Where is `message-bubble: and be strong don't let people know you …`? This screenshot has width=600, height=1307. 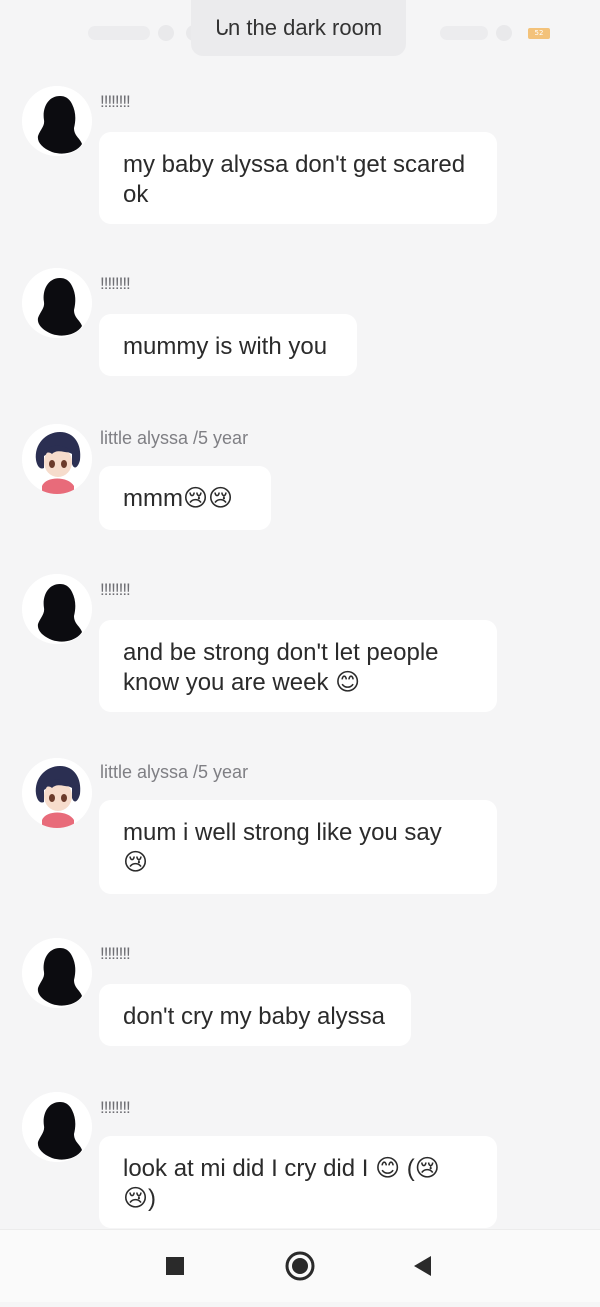
message-bubble: and be strong don't let people know you … is located at coordinates (298, 666).